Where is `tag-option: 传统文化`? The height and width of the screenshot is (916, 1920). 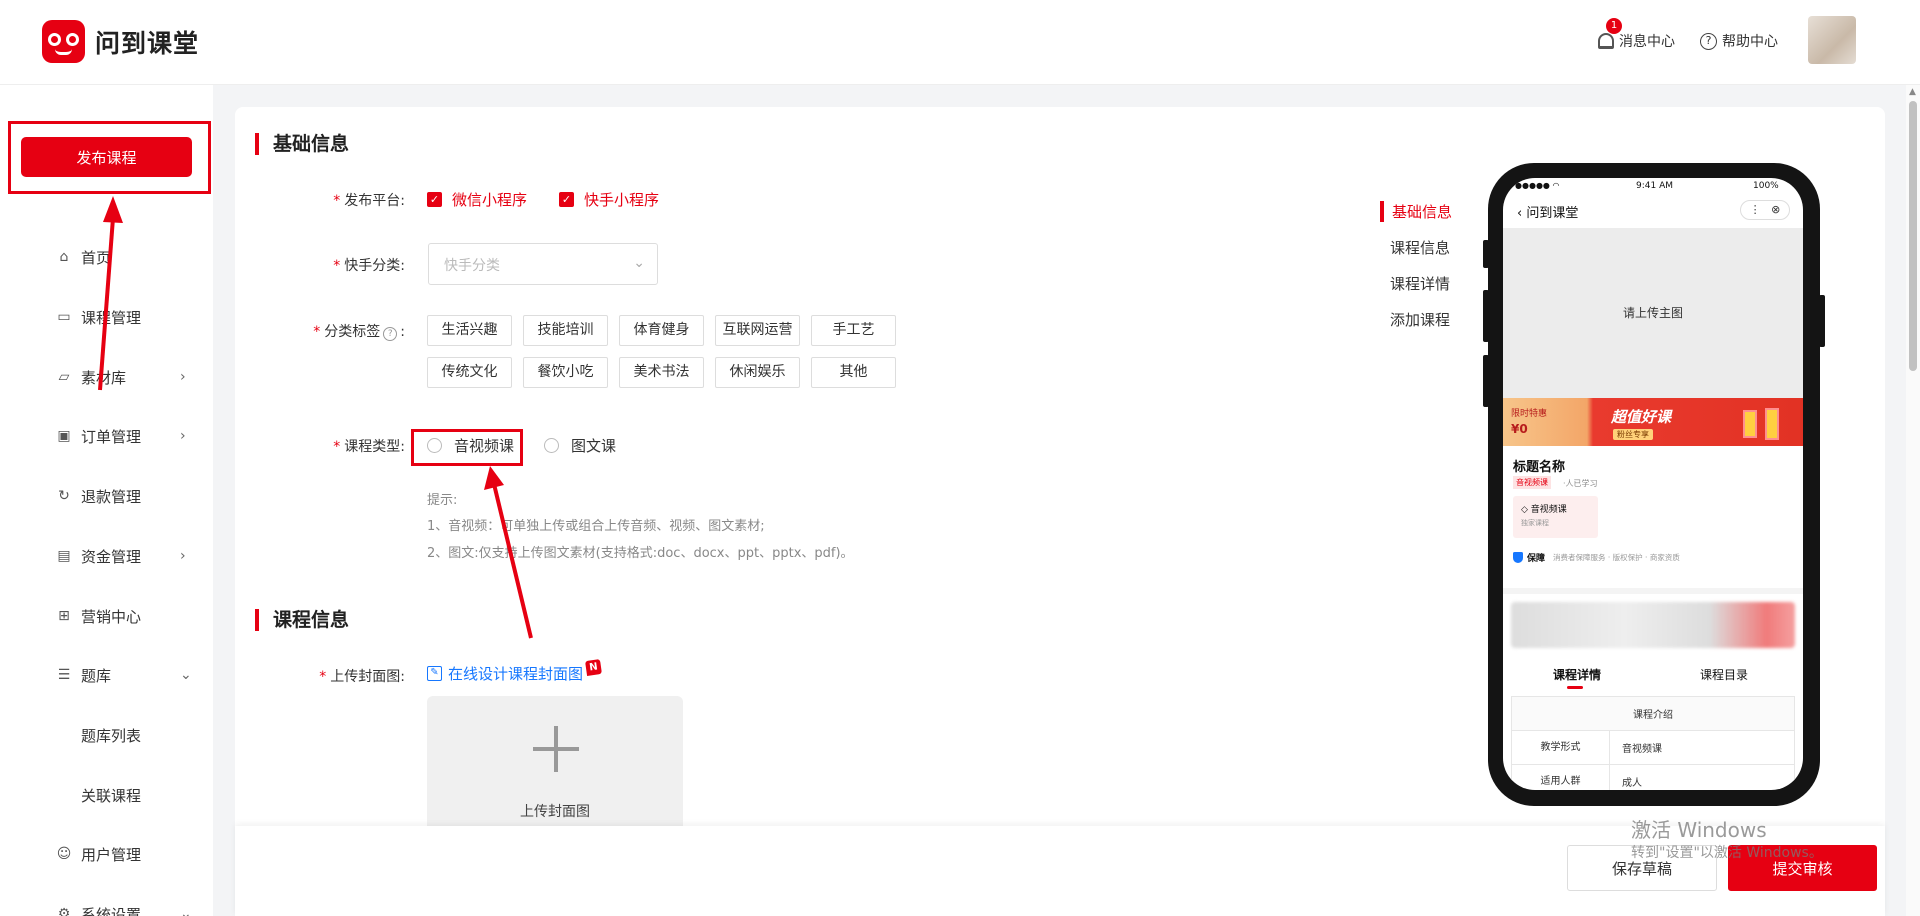 tag-option: 传统文化 is located at coordinates (469, 372).